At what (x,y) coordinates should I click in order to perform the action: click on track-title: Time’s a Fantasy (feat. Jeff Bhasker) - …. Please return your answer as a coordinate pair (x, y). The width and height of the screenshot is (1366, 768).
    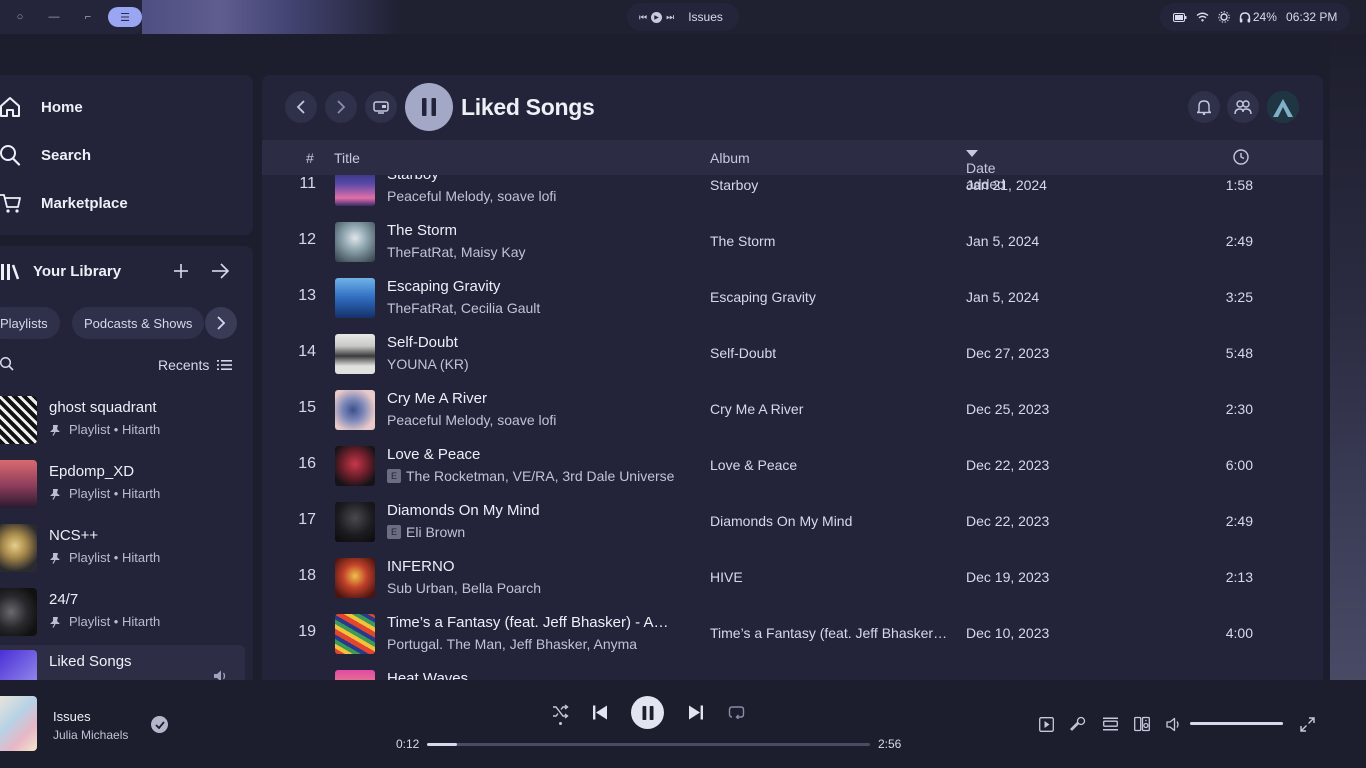
    Looking at the image, I should click on (537, 622).